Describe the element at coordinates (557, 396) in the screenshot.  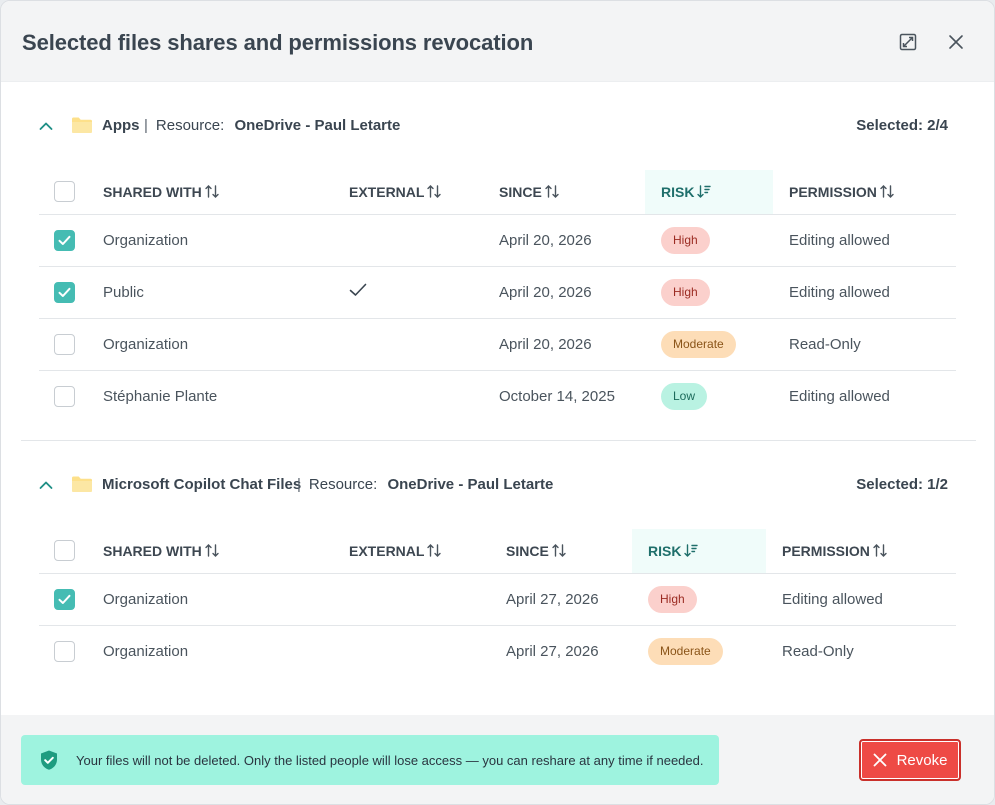
I see `since-value: October 14, 2025` at that location.